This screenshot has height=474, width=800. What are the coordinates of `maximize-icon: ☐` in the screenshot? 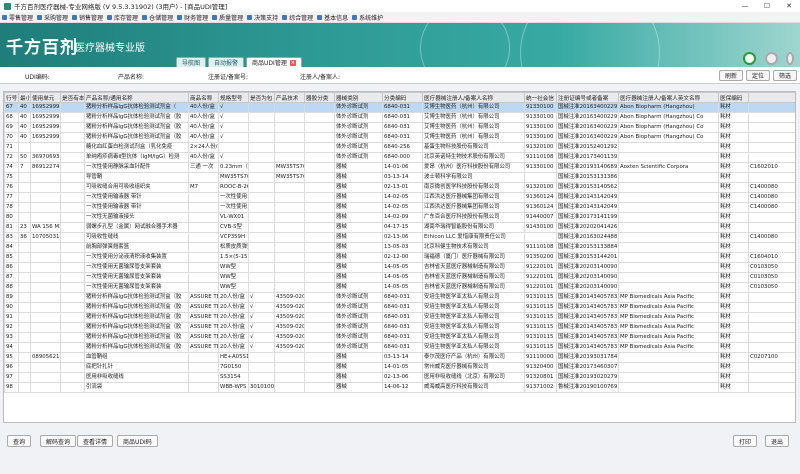 It's located at (767, 6).